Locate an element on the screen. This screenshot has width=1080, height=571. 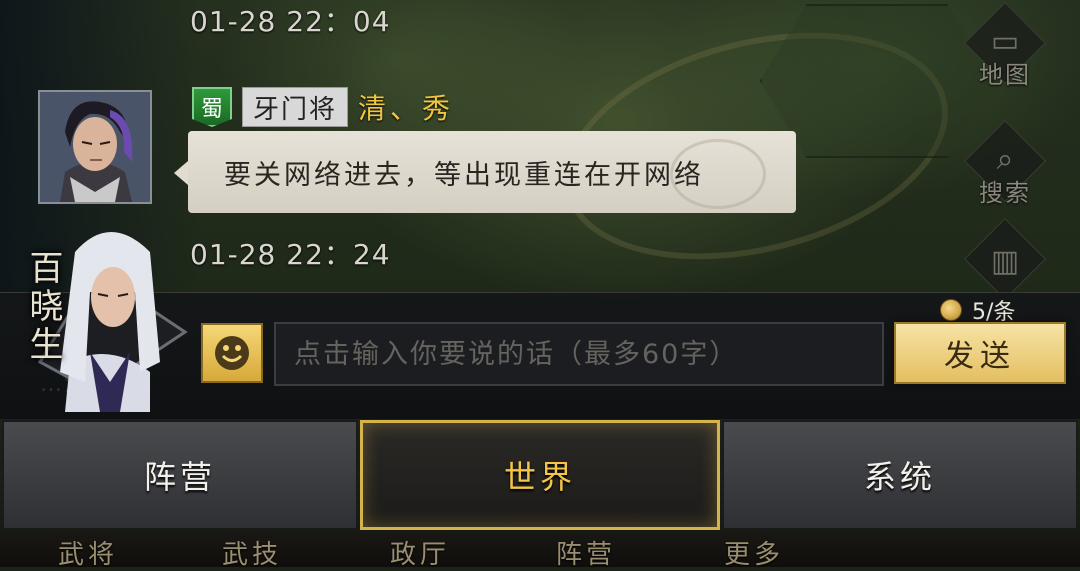
nav-skills: 武技 is located at coordinates (252, 552).